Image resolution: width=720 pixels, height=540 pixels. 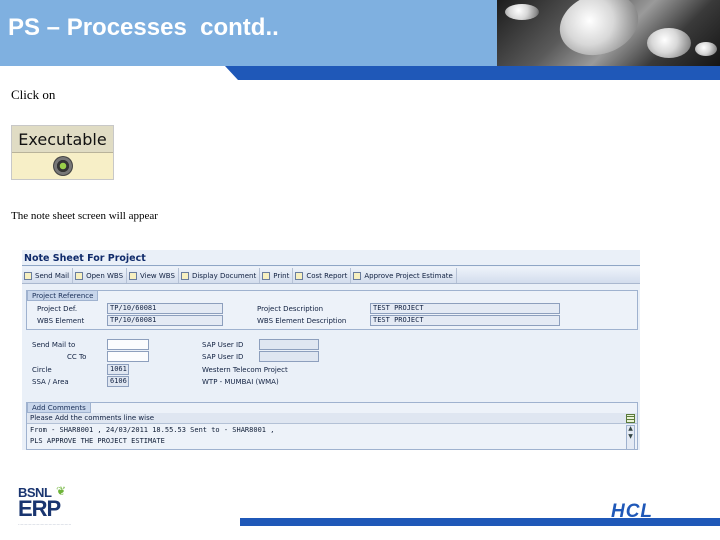 What do you see at coordinates (79, 275) in the screenshot?
I see `open-icon` at bounding box center [79, 275].